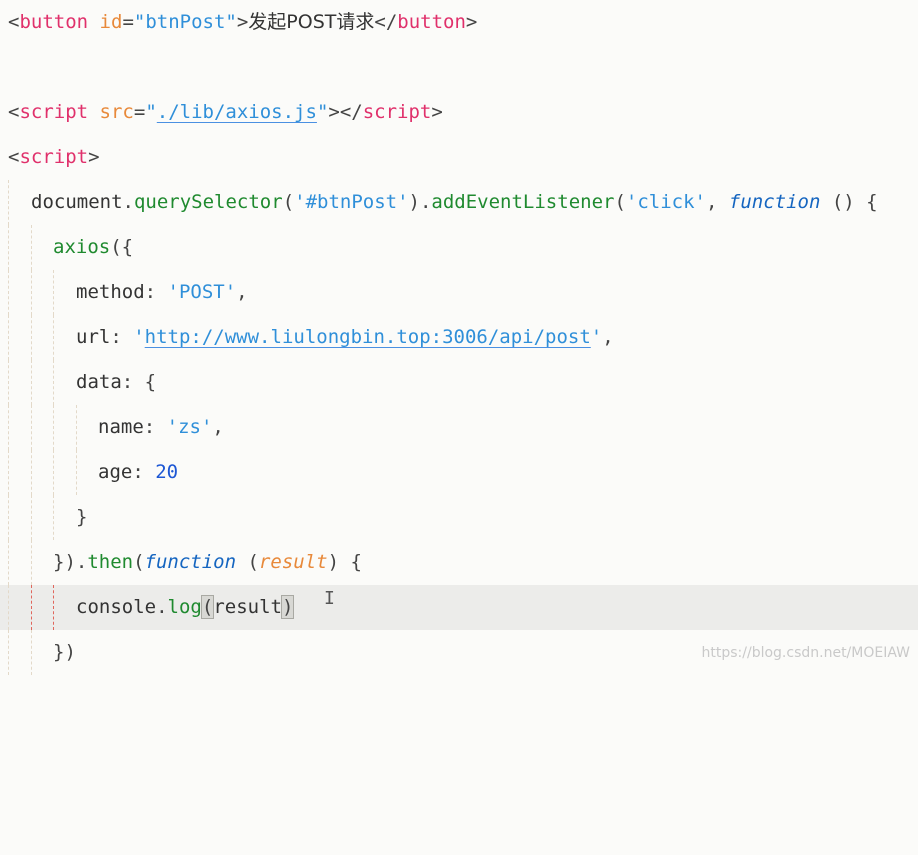  What do you see at coordinates (329, 598) in the screenshot?
I see `text-cursor-icon: I` at bounding box center [329, 598].